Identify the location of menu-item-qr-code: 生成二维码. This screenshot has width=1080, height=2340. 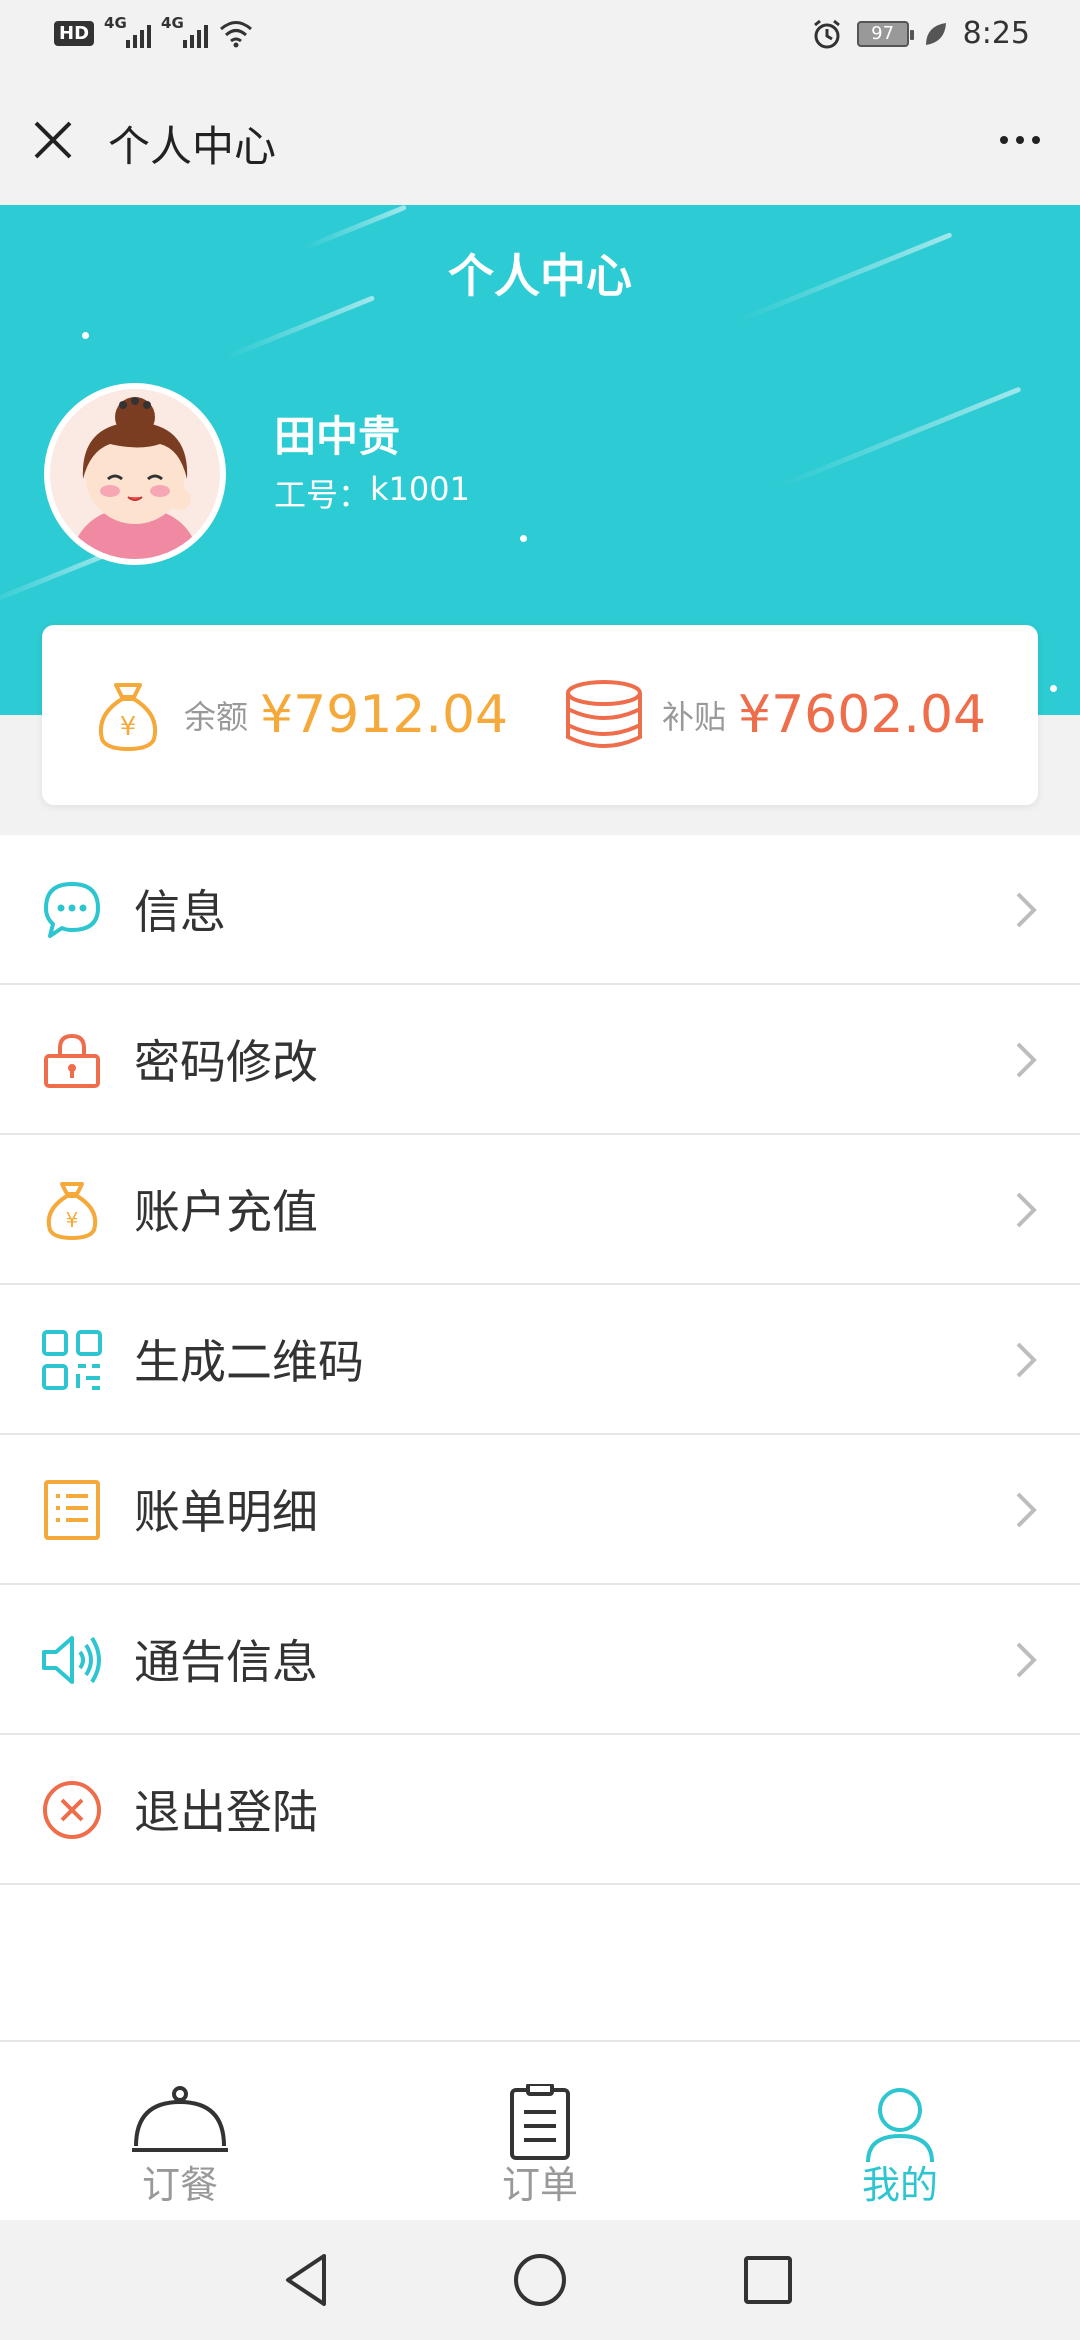
(540, 1360).